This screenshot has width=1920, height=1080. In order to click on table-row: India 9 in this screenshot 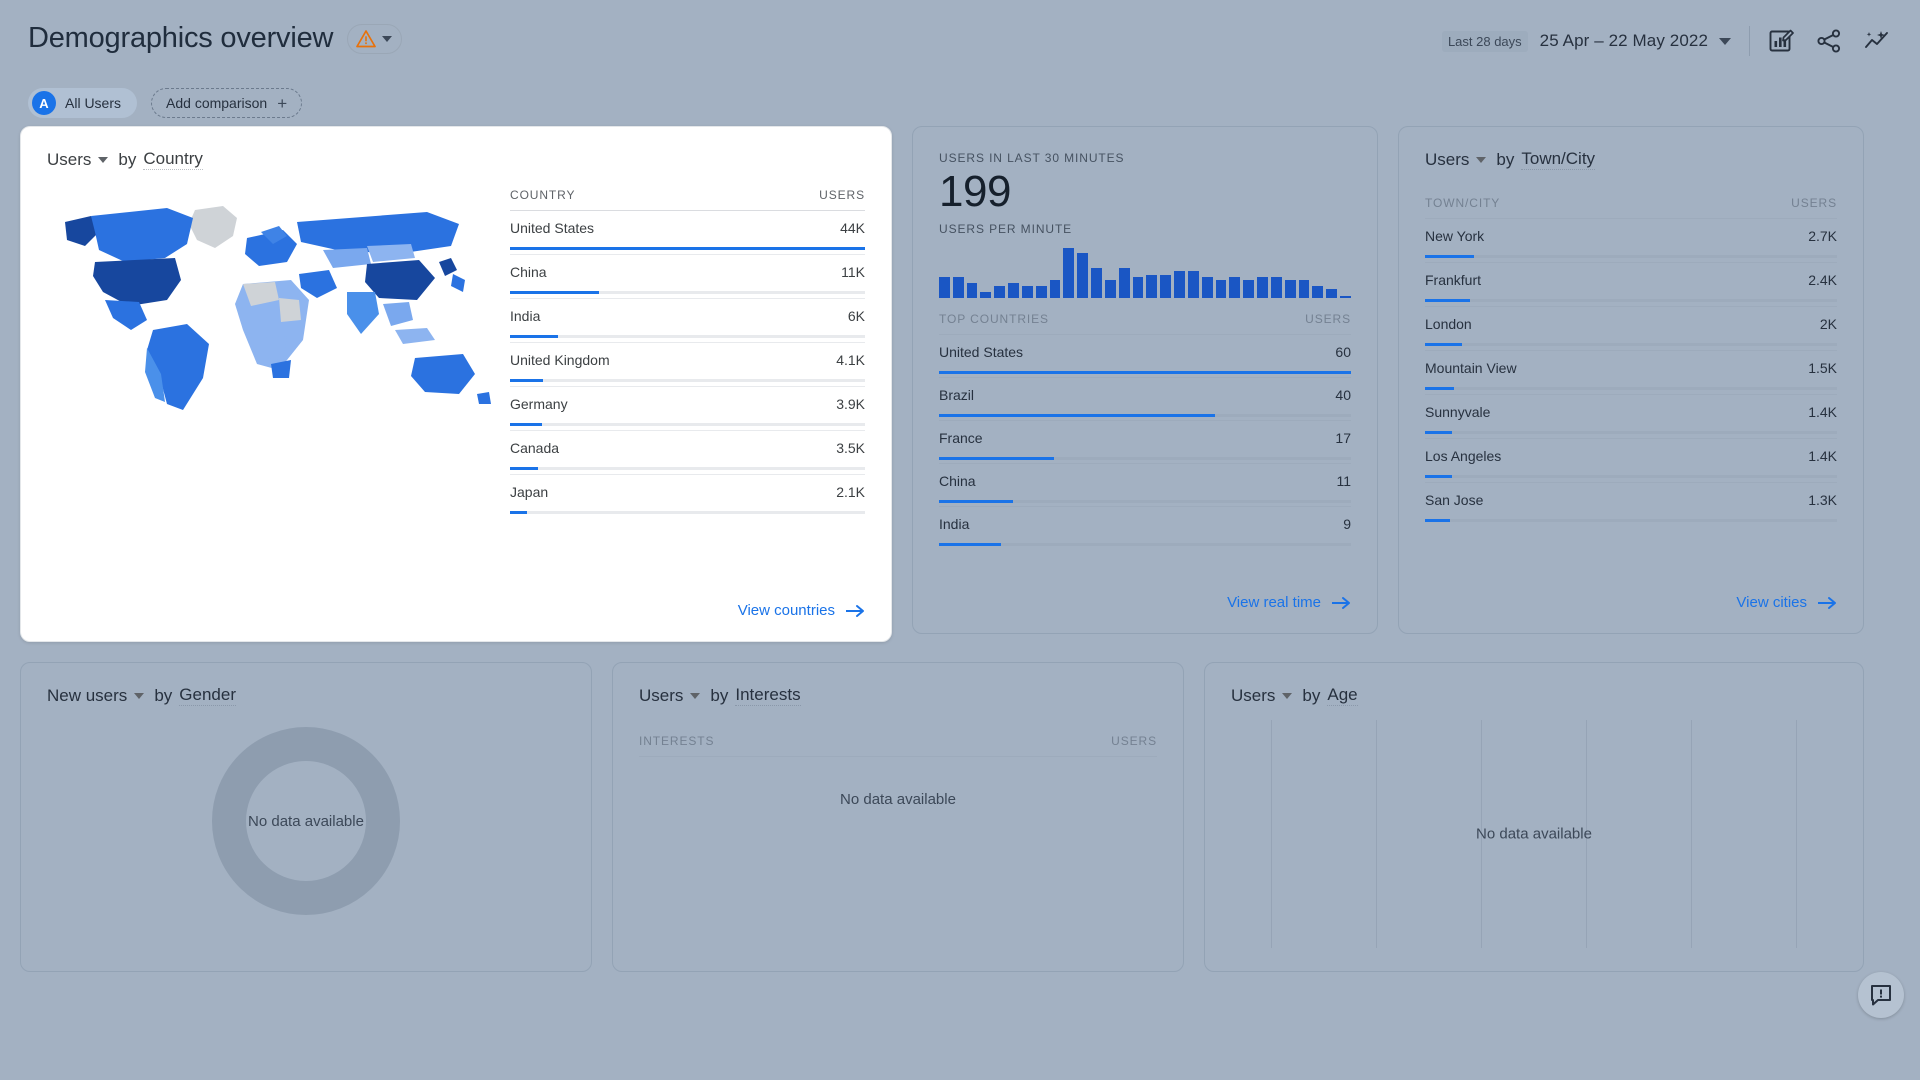, I will do `click(1145, 521)`.